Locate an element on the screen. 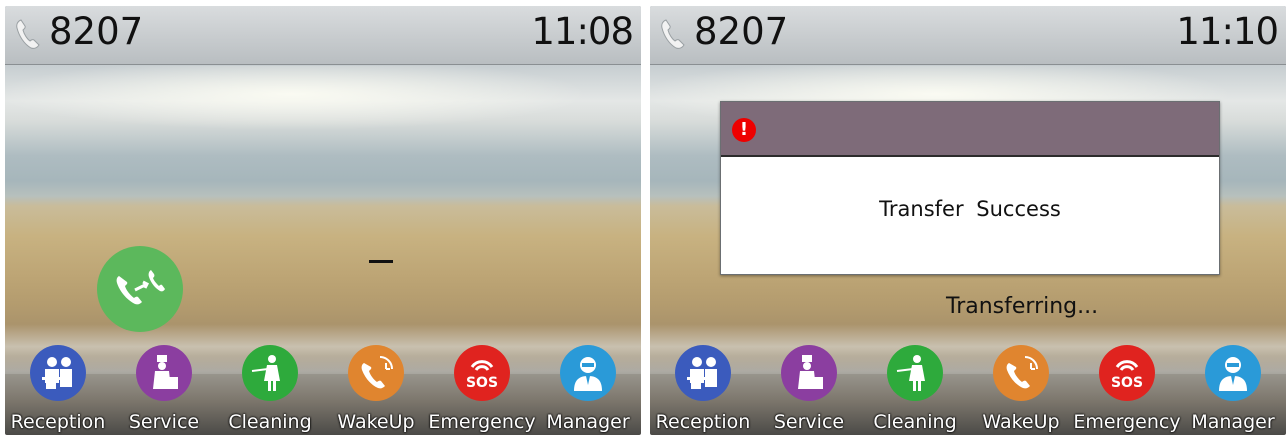 The image size is (1288, 435). status-bar: 8207 11:08 is located at coordinates (323, 35).